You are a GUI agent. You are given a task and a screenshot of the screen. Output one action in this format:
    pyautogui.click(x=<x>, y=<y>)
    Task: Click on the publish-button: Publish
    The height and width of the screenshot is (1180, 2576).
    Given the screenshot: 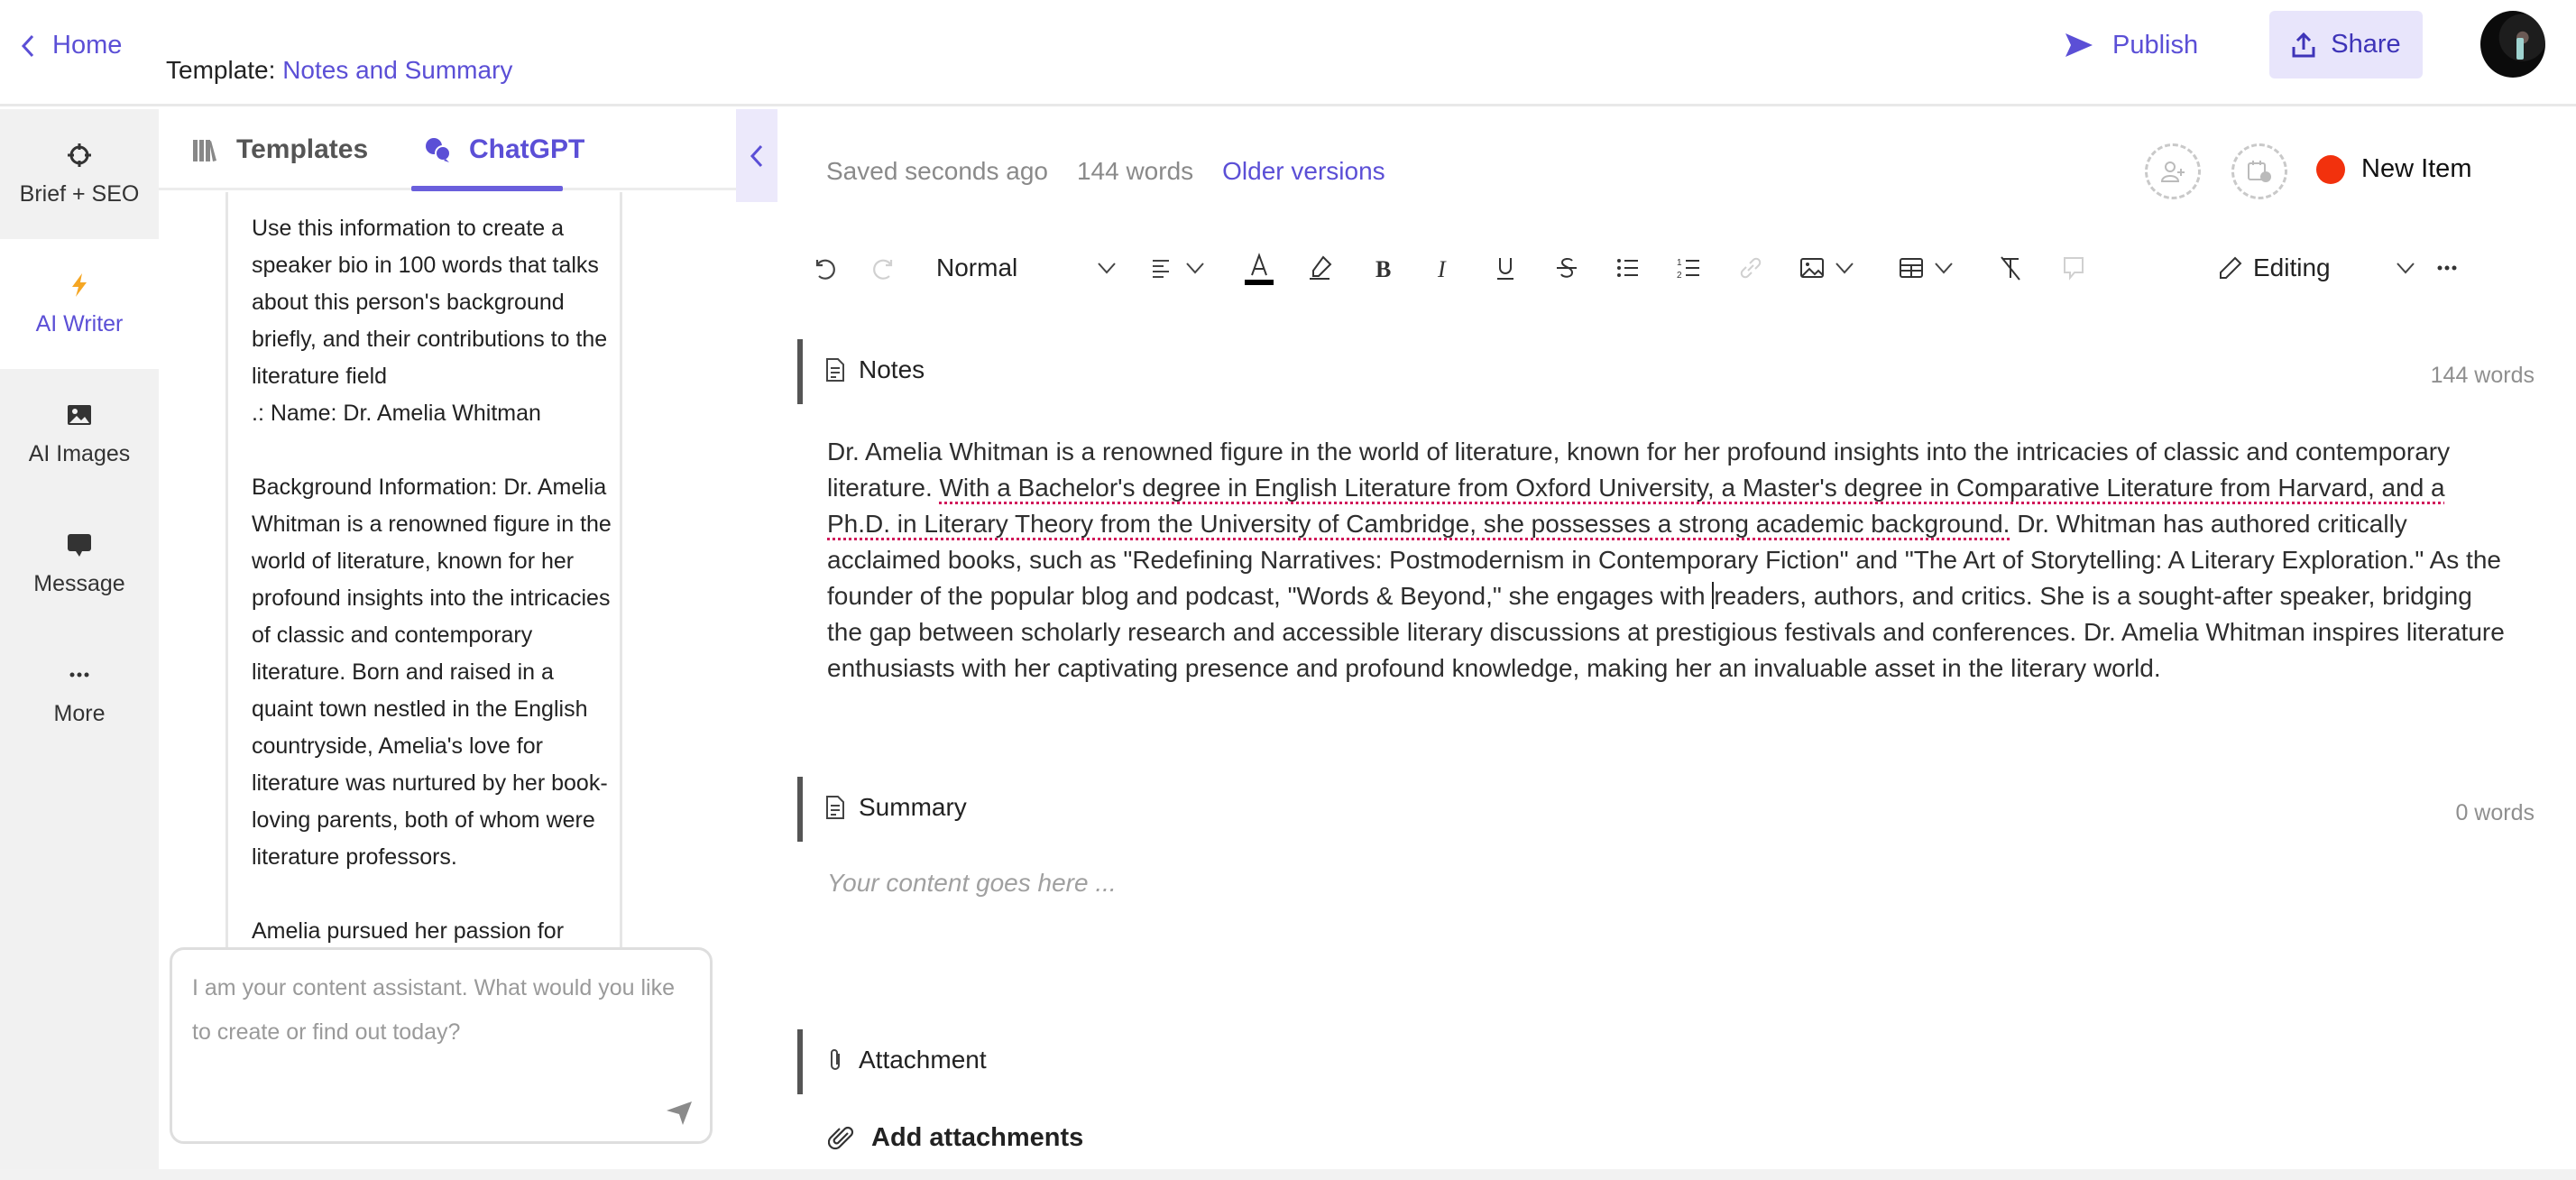 What is the action you would take?
    pyautogui.click(x=2131, y=45)
    